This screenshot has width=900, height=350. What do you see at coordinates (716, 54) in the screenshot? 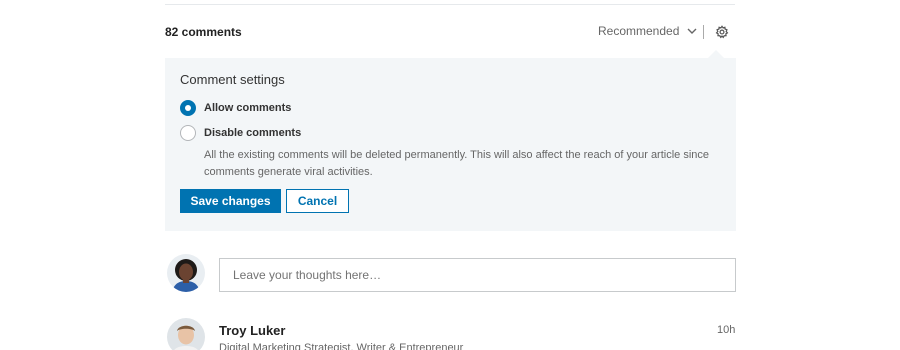
I see `settings-panel-caret` at bounding box center [716, 54].